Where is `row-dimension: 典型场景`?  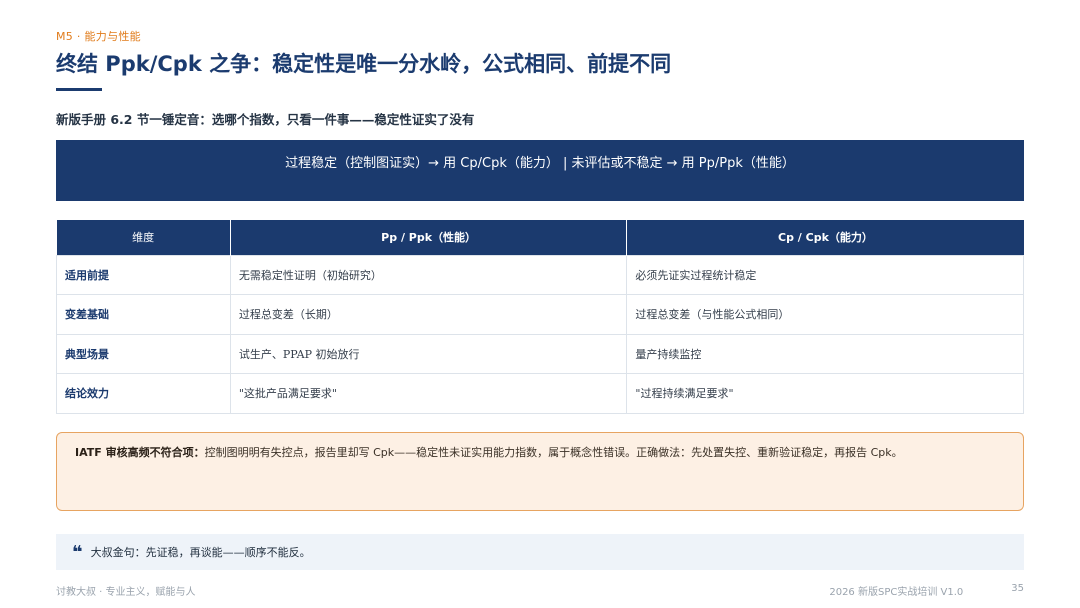
row-dimension: 典型场景 is located at coordinates (143, 353).